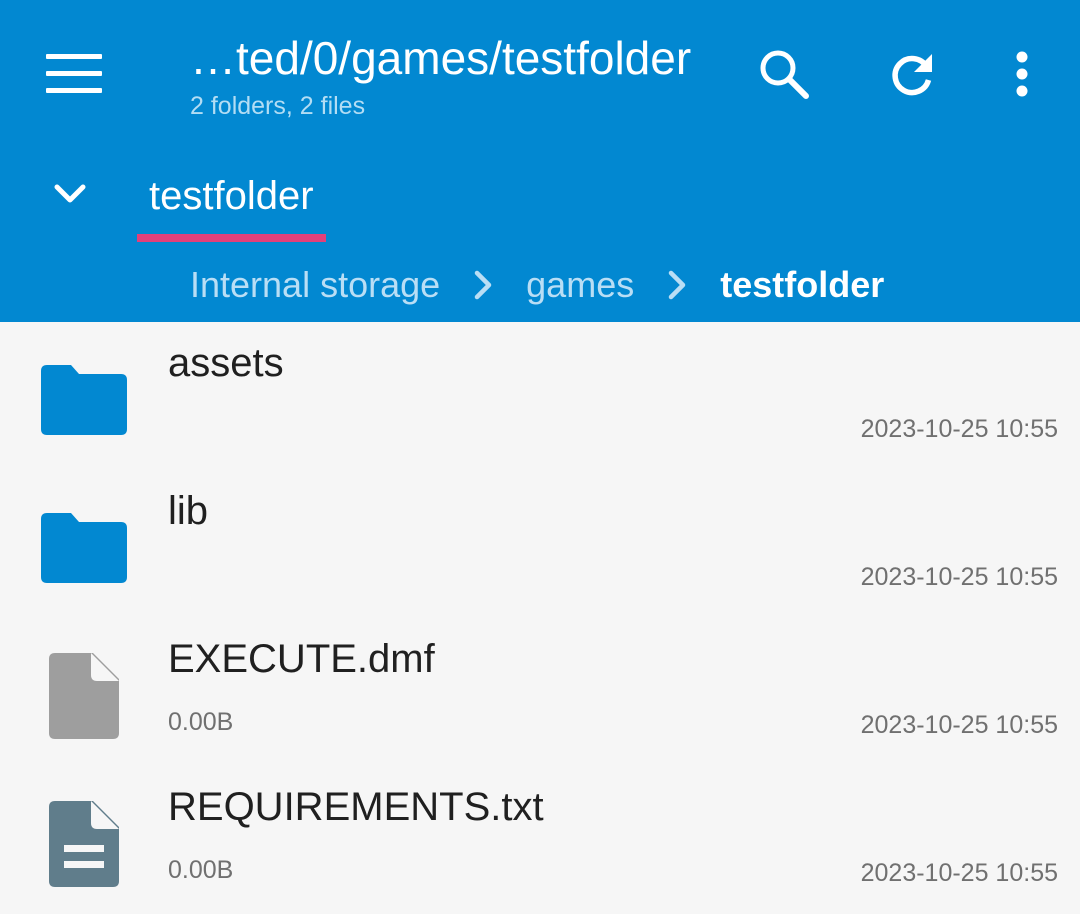 The height and width of the screenshot is (914, 1080). Describe the element at coordinates (301, 659) in the screenshot. I see `file-name: EXECUTE.dmf` at that location.